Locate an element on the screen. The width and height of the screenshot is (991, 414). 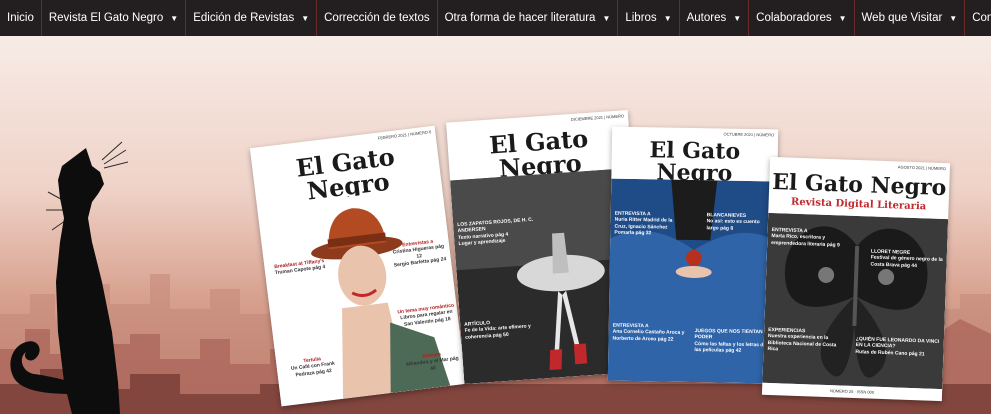
cover-blurb: Alhambra y el Mar pág 40 is located at coordinates (432, 363).